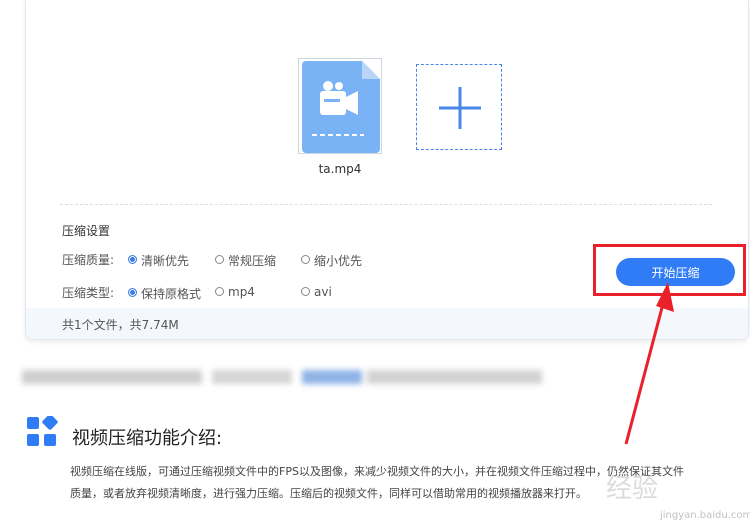 Image resolution: width=750 pixels, height=532 pixels. I want to click on file-name: ta.mp4, so click(340, 169).